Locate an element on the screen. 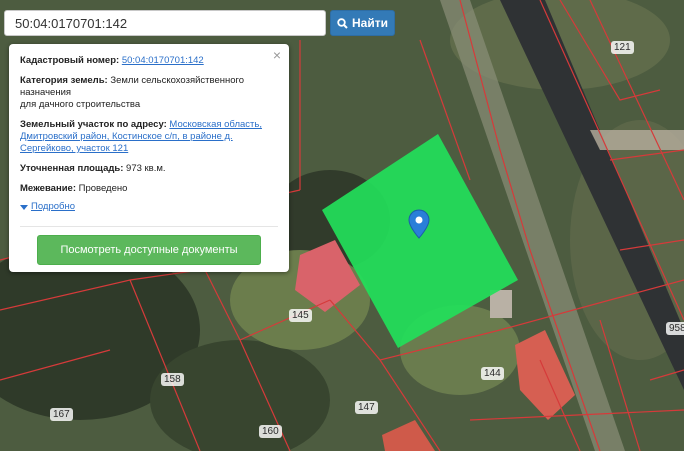 The width and height of the screenshot is (684, 451). plot-number-label: 160 is located at coordinates (270, 431).